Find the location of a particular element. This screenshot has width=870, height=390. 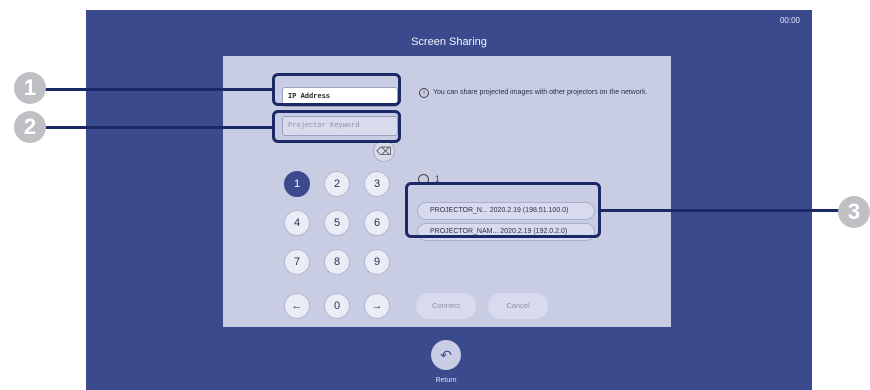

info-icon: i is located at coordinates (424, 93).